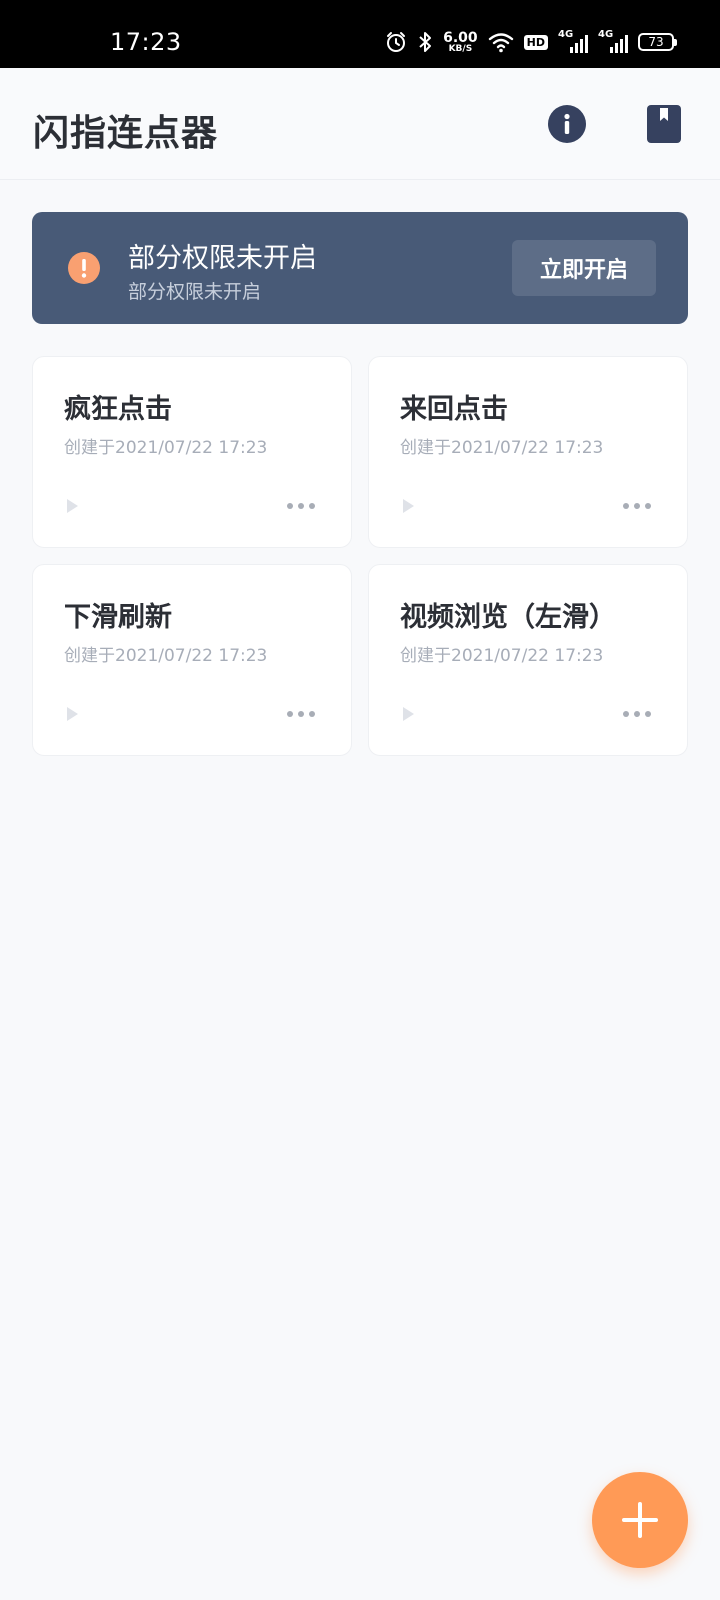 The width and height of the screenshot is (720, 1600). I want to click on task-card: 下滑刷新 创建于2021/07/22 17:23, so click(192, 660).